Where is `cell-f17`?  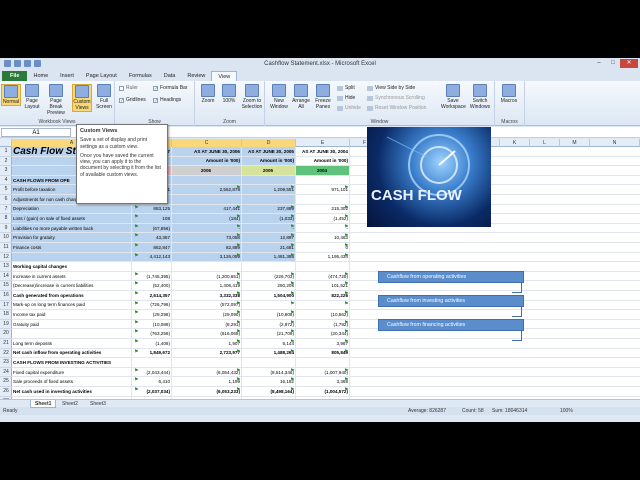 cell-f17 is located at coordinates (323, 305).